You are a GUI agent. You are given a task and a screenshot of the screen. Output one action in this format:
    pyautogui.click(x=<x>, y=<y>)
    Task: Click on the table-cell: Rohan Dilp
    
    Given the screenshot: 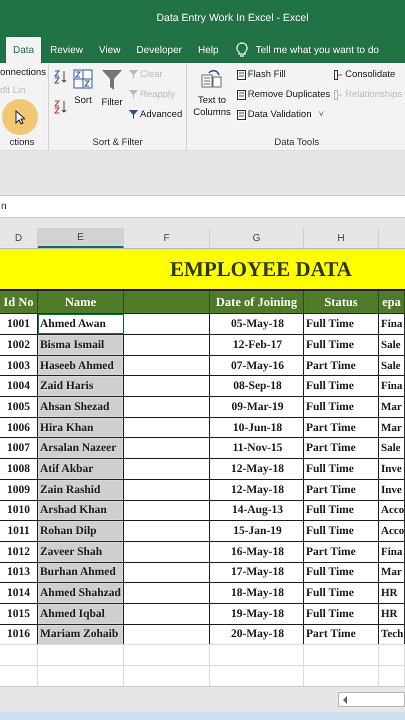 What is the action you would take?
    pyautogui.click(x=81, y=531)
    